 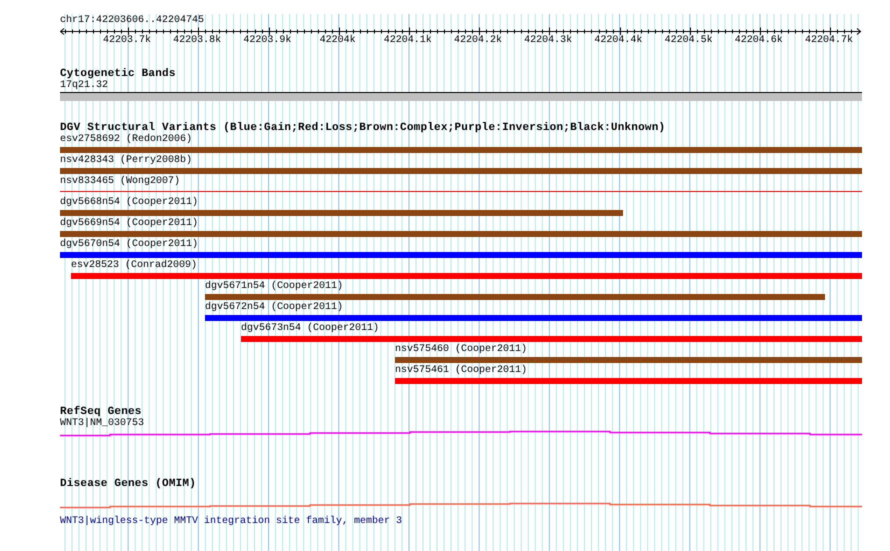 What do you see at coordinates (85, 86) in the screenshot?
I see `band-label: 17q21.32` at bounding box center [85, 86].